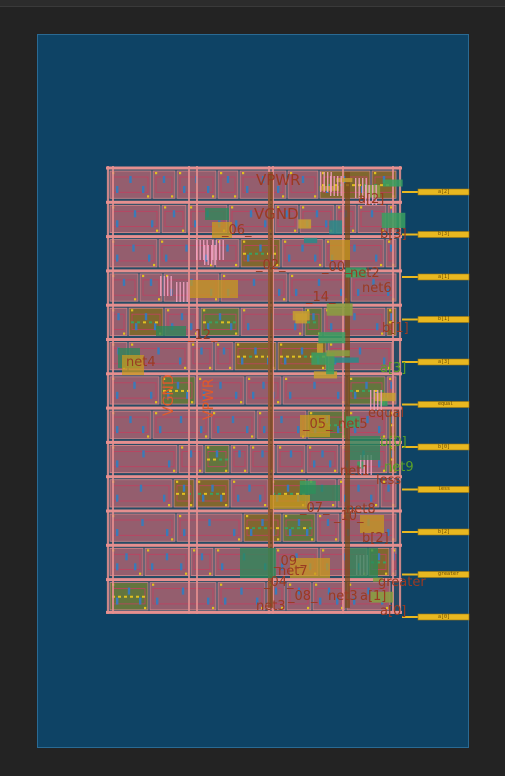 Image resolution: width=505 pixels, height=776 pixels. I want to click on net-label: net6, so click(377, 288).